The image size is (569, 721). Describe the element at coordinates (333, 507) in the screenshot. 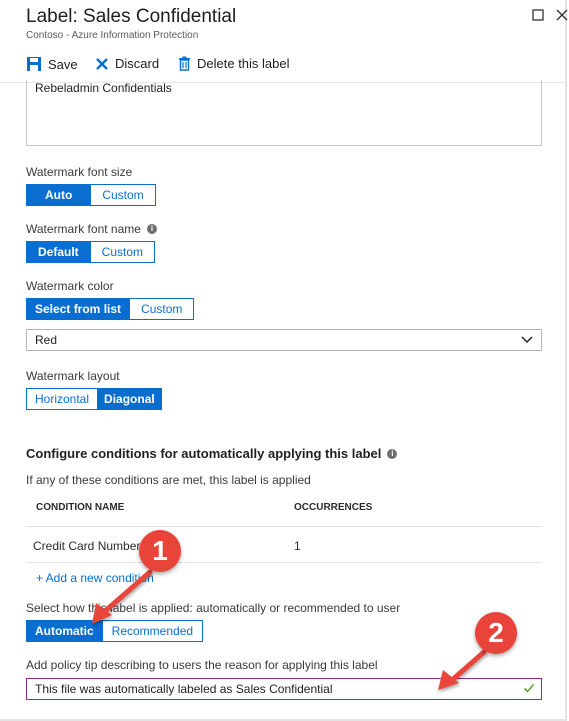

I see `column-header-occurrences: OCCURRENCES` at that location.